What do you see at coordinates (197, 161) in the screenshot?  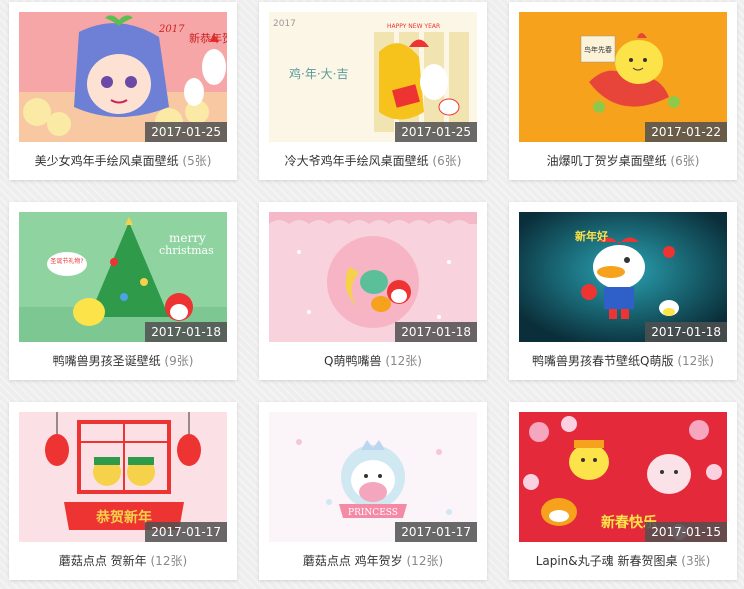 I see `image-count: (5张)` at bounding box center [197, 161].